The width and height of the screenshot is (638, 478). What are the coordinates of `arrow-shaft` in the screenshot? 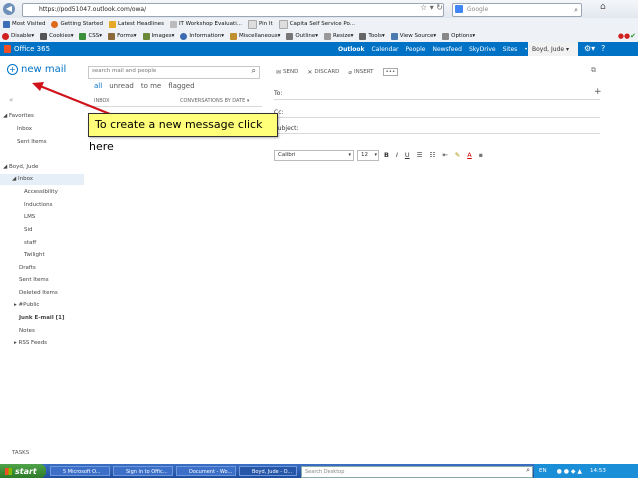 It's located at (75, 100).